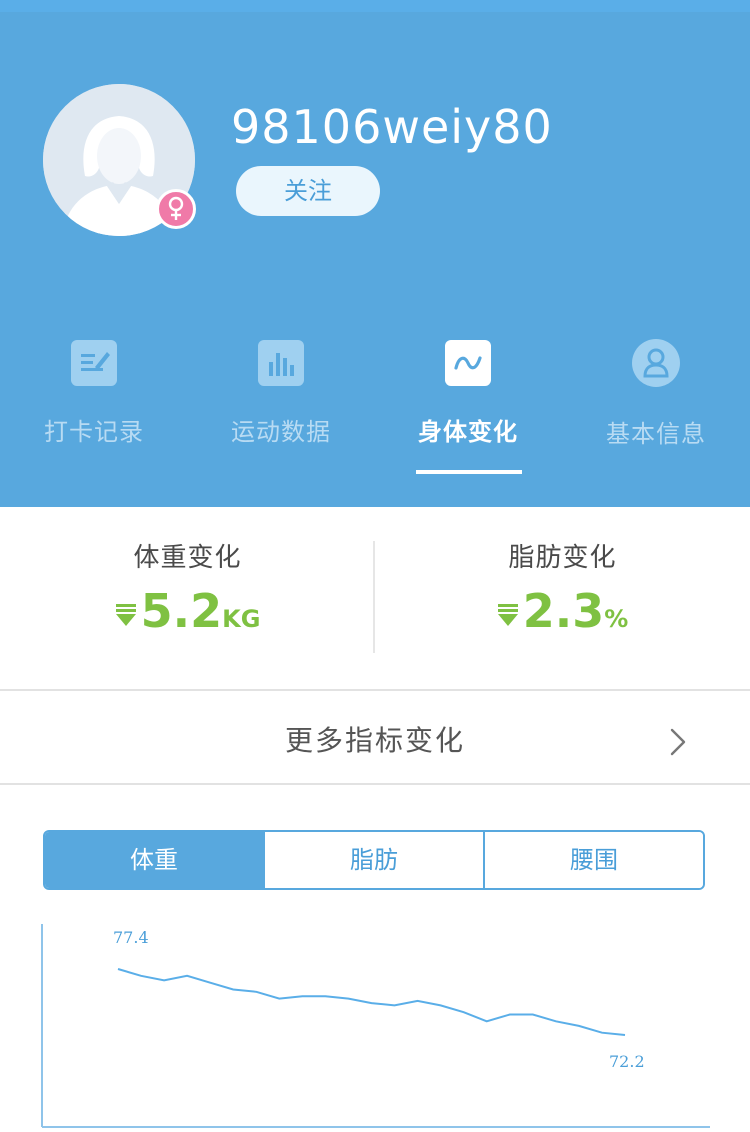 This screenshot has width=750, height=1132. What do you see at coordinates (94, 363) in the screenshot?
I see `checkin-record-icon` at bounding box center [94, 363].